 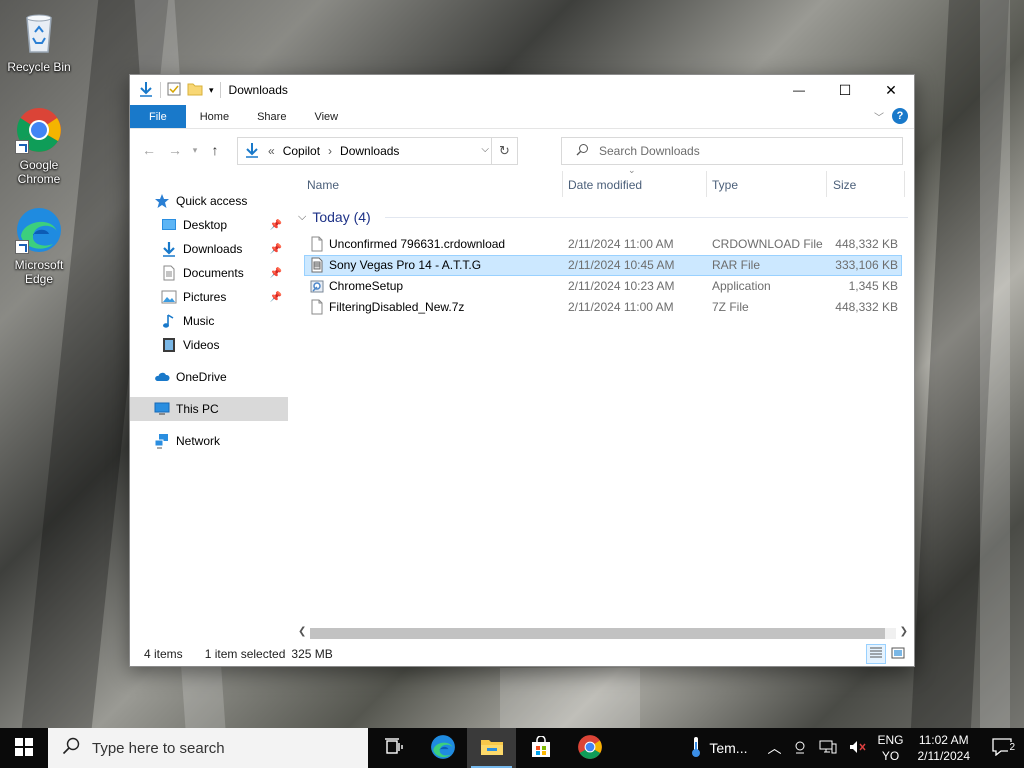 I want to click on nav-item-pictures: Pictures 📌, so click(x=209, y=297).